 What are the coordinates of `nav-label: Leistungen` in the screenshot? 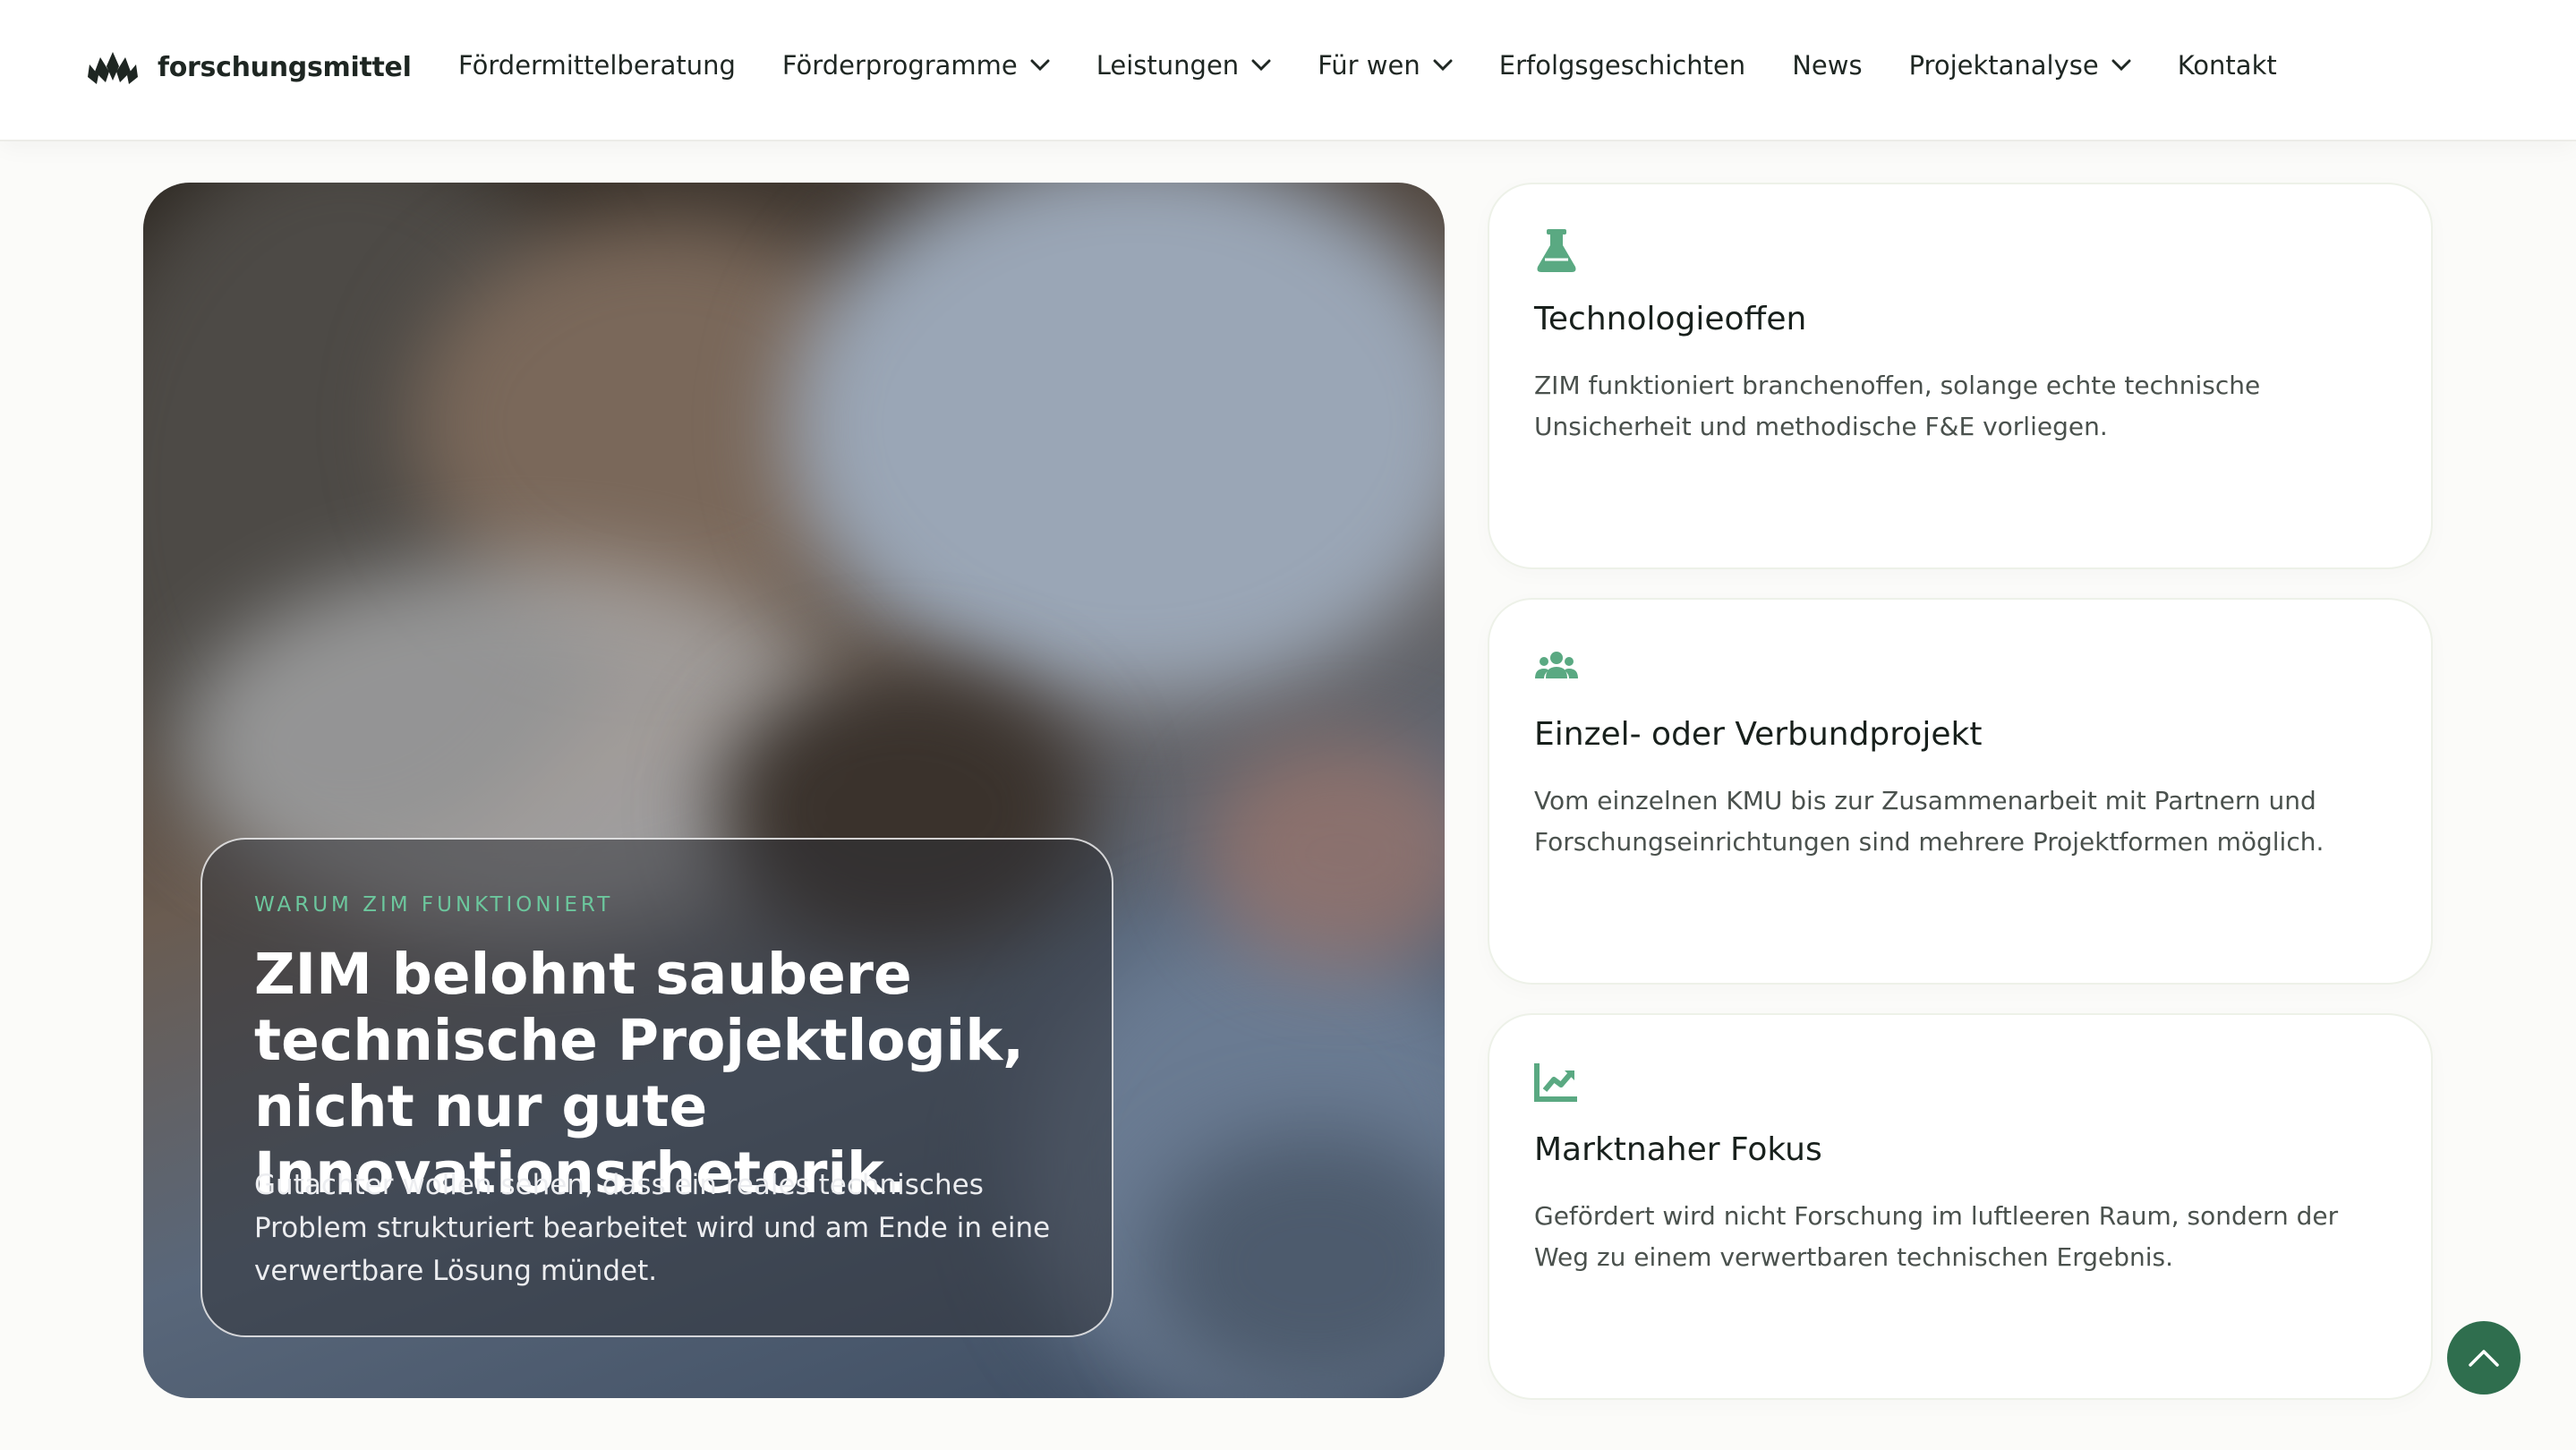 It's located at (1168, 65).